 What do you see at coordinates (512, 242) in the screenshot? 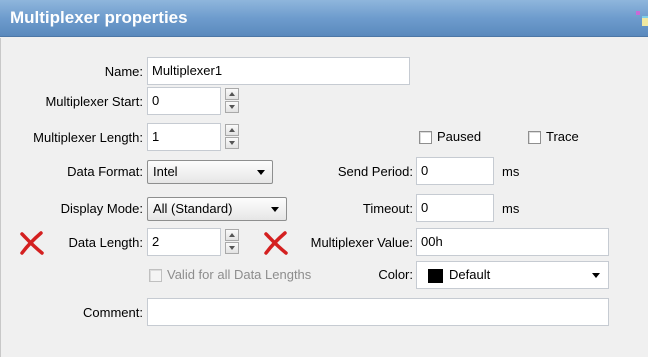
I see `multiplexer-value-input: 00h` at bounding box center [512, 242].